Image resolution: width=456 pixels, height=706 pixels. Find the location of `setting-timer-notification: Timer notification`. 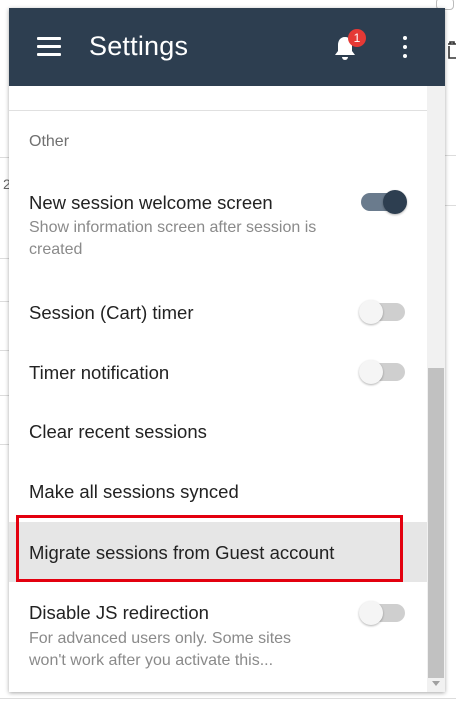

setting-timer-notification: Timer notification is located at coordinates (218, 374).